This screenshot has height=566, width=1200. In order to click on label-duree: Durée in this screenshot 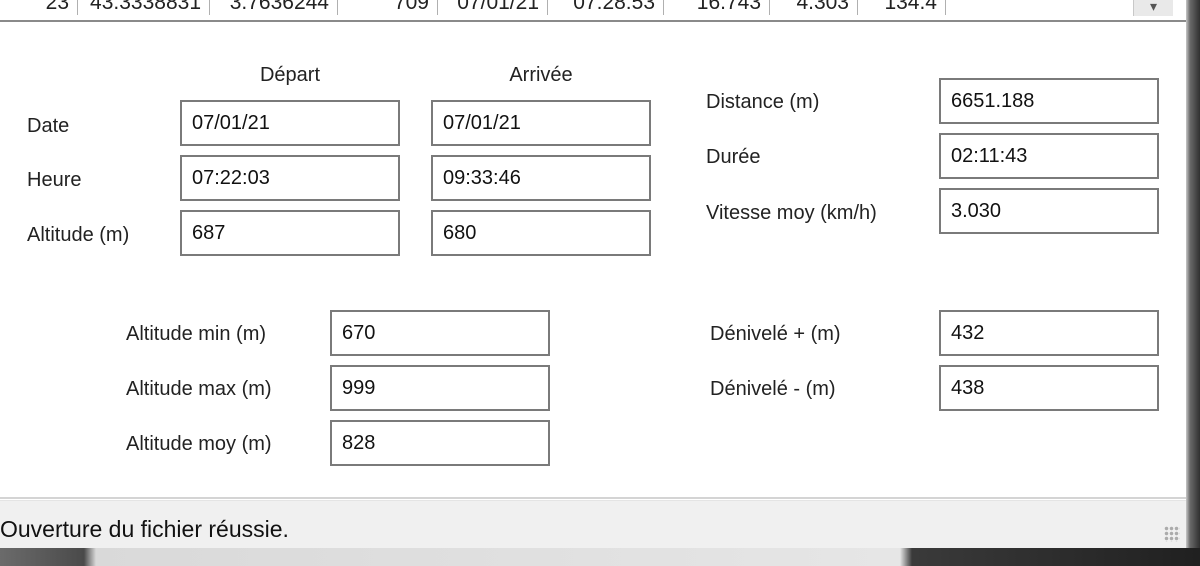, I will do `click(733, 157)`.